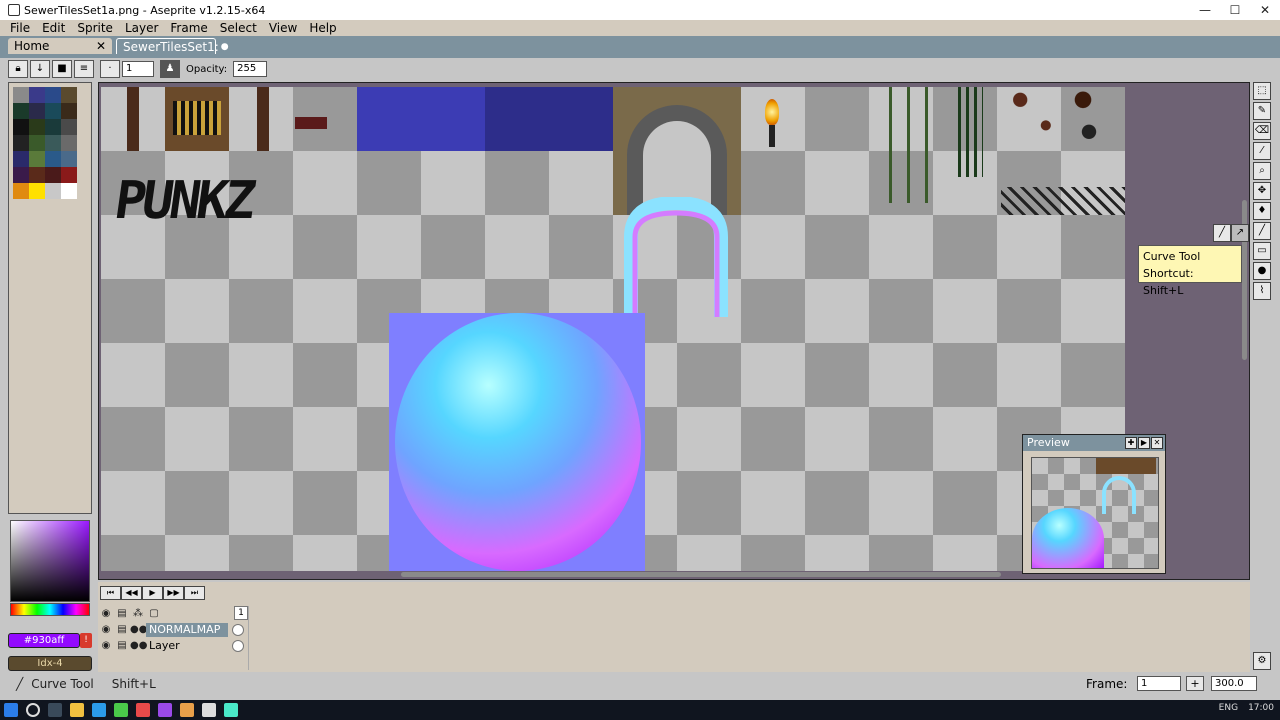 The image size is (1280, 720). I want to click on layer-row: ◉ ▤ ●● NORMALMAP, so click(173, 630).